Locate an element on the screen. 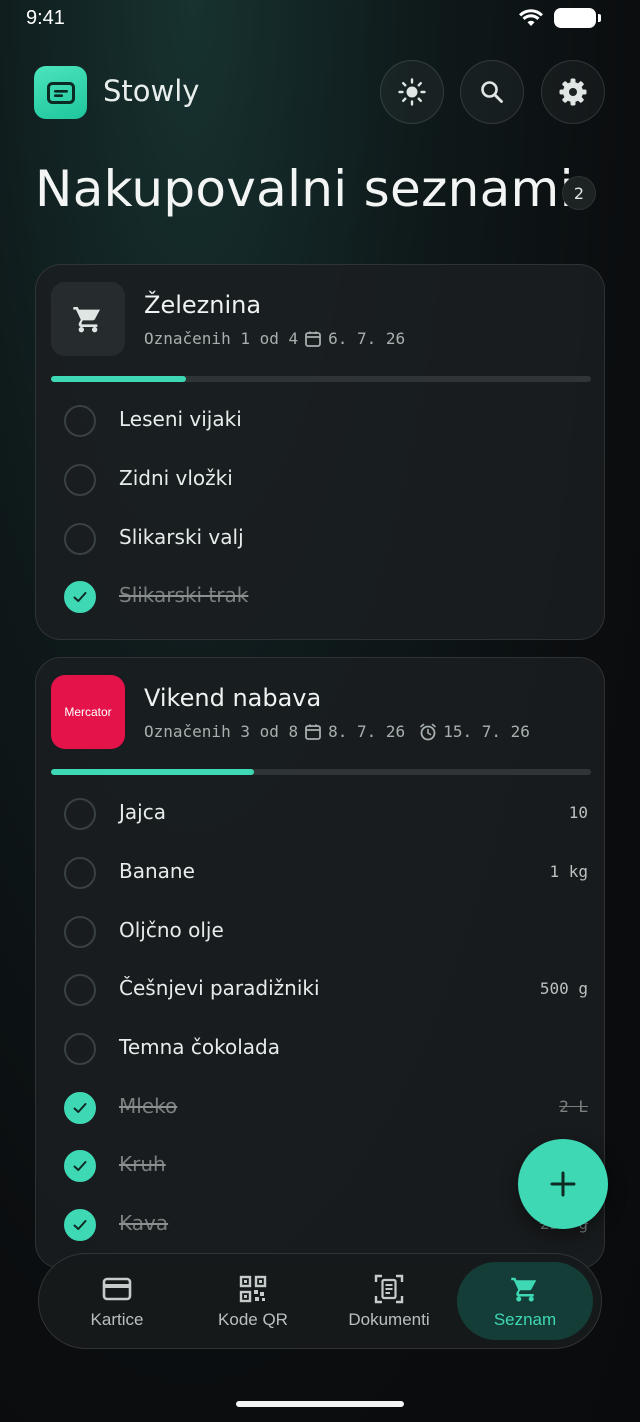 The height and width of the screenshot is (1422, 640). nav-label: Seznam is located at coordinates (525, 1319).